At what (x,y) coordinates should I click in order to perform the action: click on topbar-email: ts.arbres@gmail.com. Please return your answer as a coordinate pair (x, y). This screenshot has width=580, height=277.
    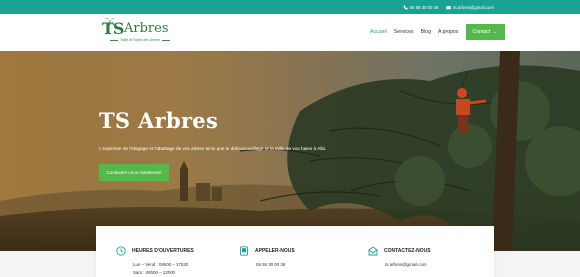
    Looking at the image, I should click on (470, 7).